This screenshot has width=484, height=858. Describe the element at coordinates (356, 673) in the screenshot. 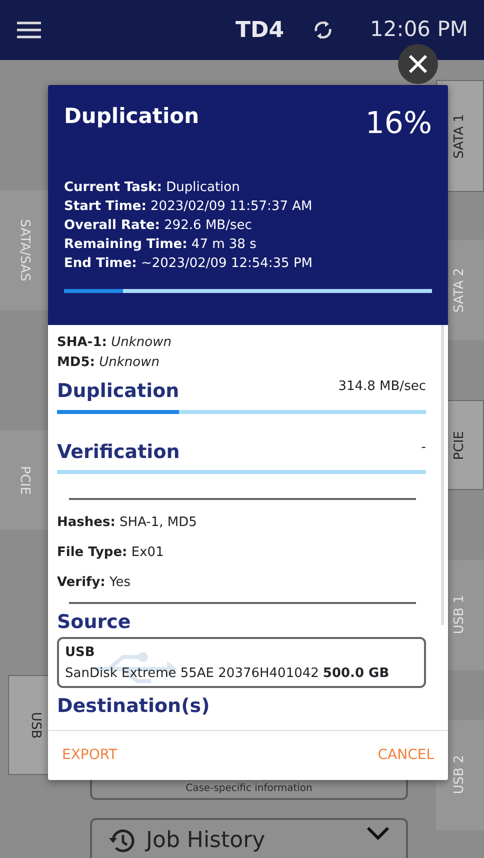

I see `device-size: 500.0 GB` at that location.